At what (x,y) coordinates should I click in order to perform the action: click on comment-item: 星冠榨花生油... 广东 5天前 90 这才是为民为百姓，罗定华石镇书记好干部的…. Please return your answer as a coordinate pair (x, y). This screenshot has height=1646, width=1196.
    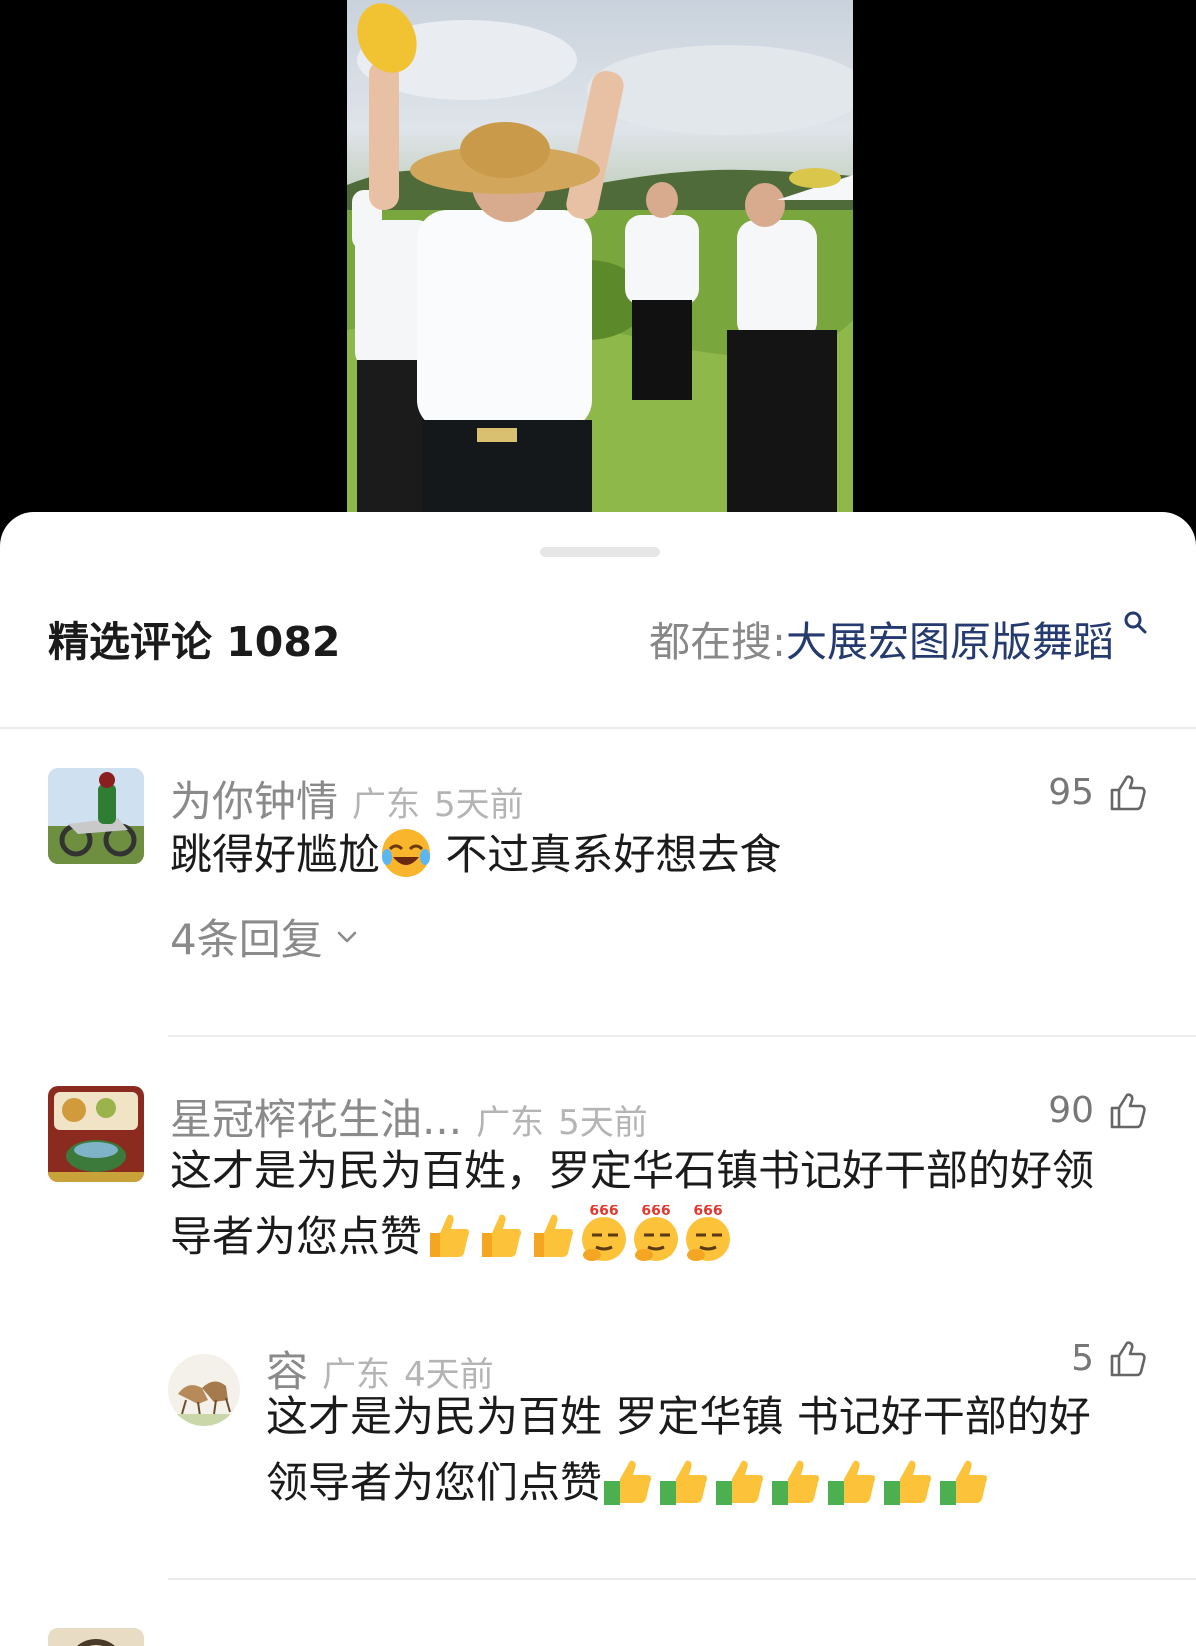
    Looking at the image, I should click on (598, 1196).